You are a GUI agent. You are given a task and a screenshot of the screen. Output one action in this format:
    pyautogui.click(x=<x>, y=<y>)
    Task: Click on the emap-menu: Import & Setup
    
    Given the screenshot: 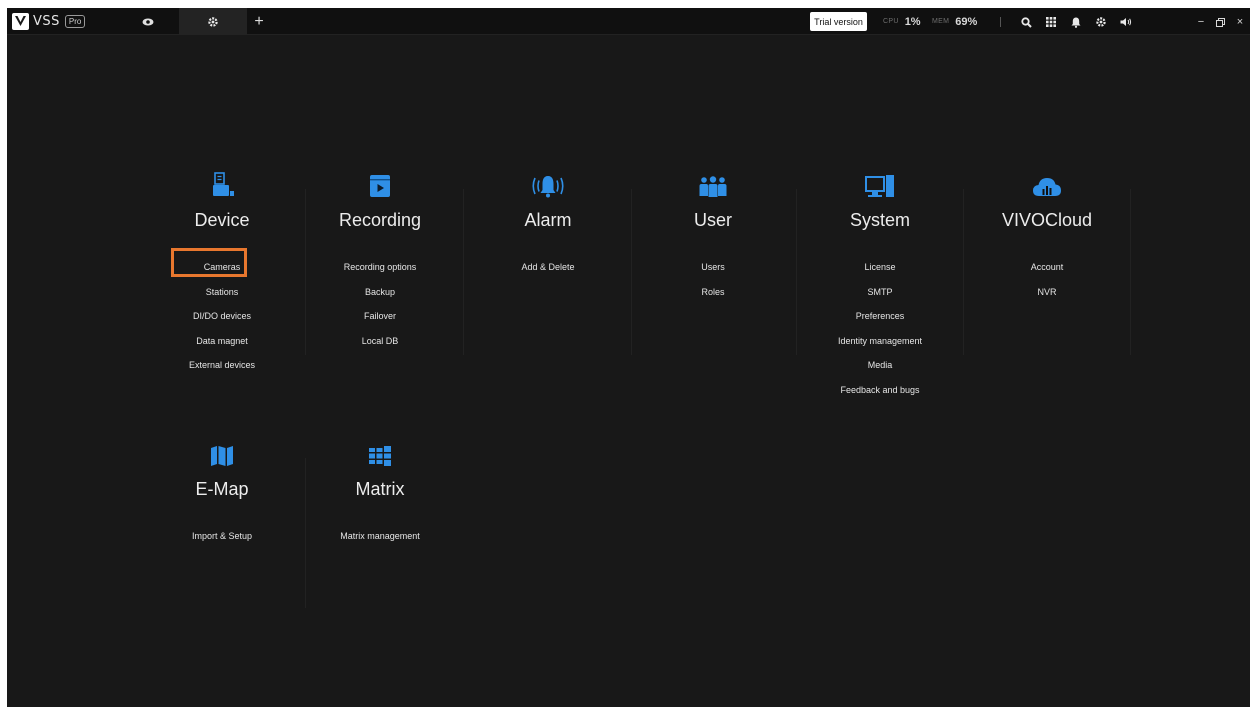 What is the action you would take?
    pyautogui.click(x=222, y=535)
    